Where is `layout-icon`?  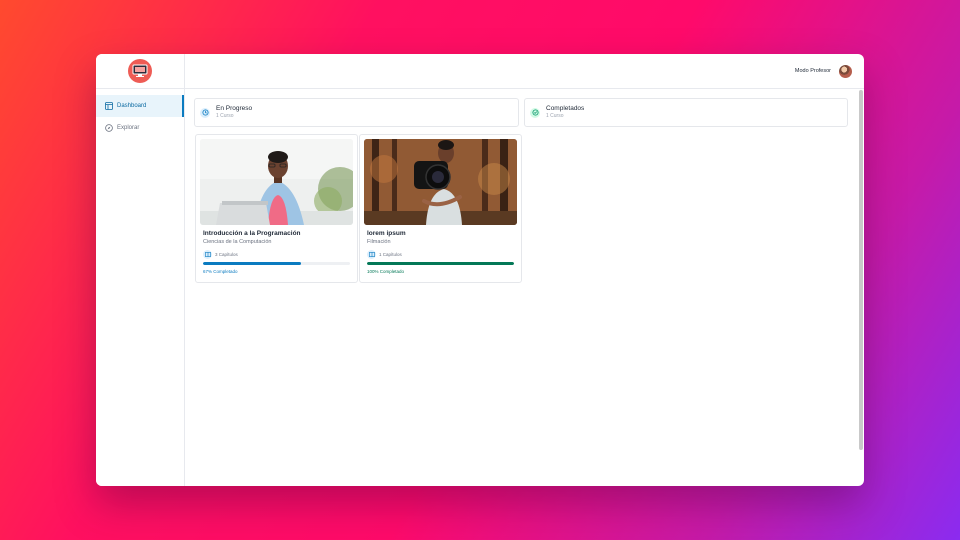 layout-icon is located at coordinates (109, 106).